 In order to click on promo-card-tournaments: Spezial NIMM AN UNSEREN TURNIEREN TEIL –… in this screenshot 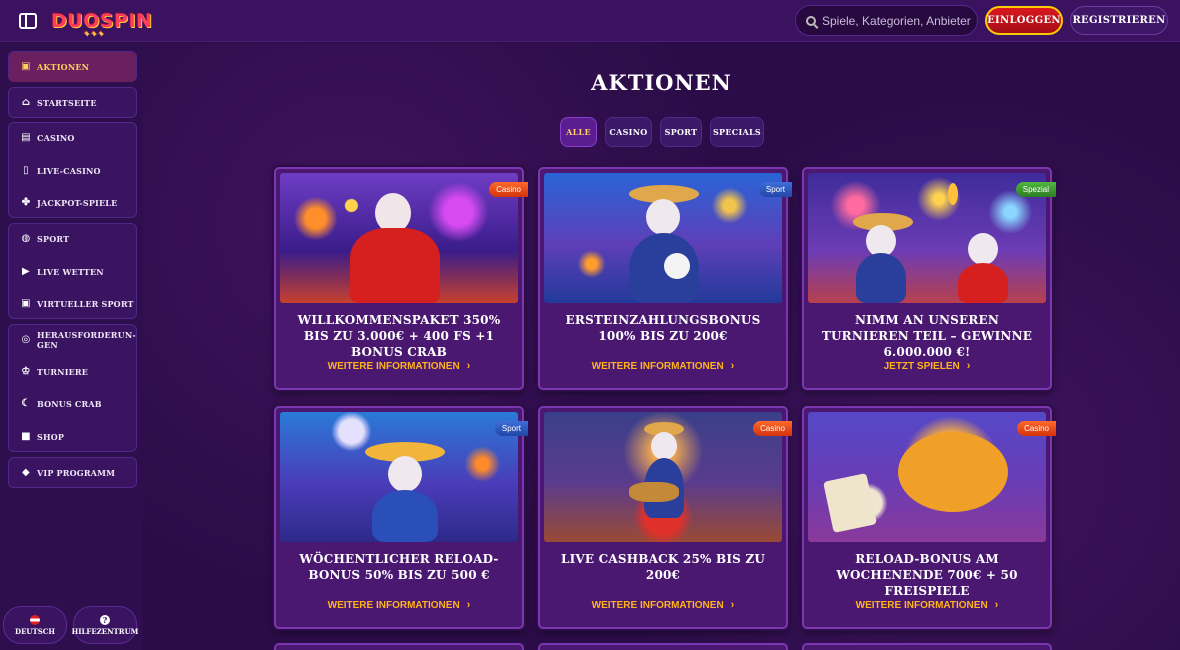, I will do `click(929, 278)`.